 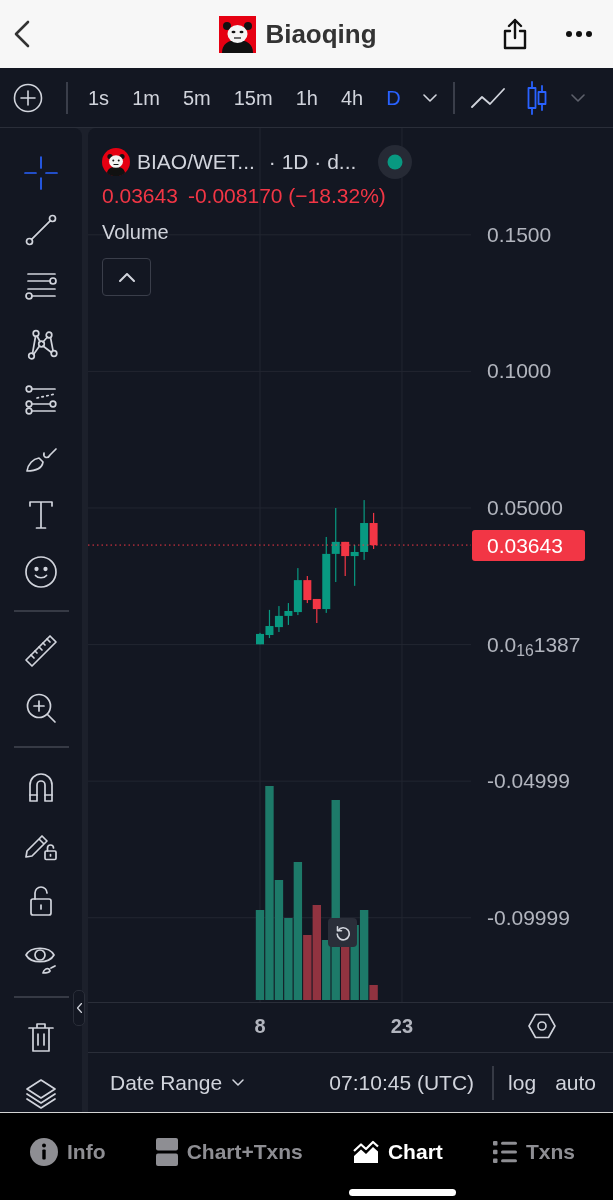 I want to click on price-label: 0.05000, so click(x=525, y=508).